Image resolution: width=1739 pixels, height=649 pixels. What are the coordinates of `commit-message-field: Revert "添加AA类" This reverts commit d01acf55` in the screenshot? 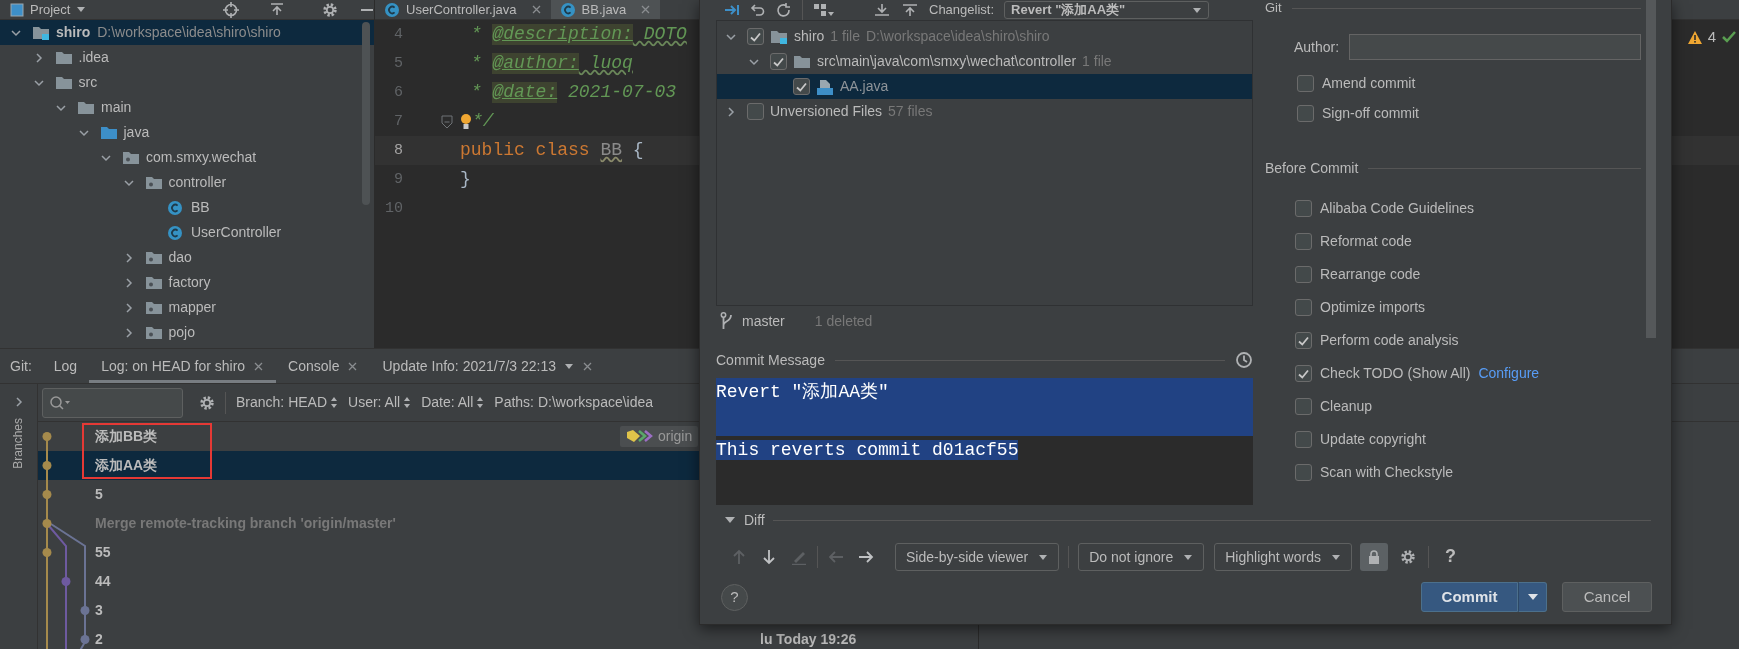 It's located at (984, 441).